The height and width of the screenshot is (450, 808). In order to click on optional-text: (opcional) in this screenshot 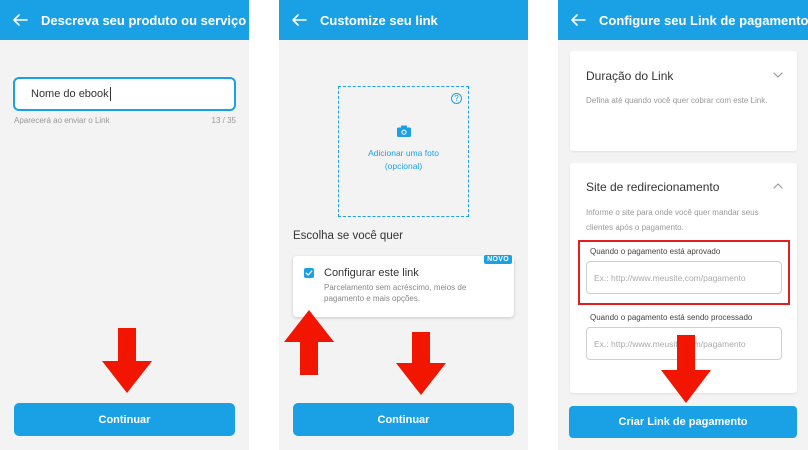, I will do `click(403, 166)`.